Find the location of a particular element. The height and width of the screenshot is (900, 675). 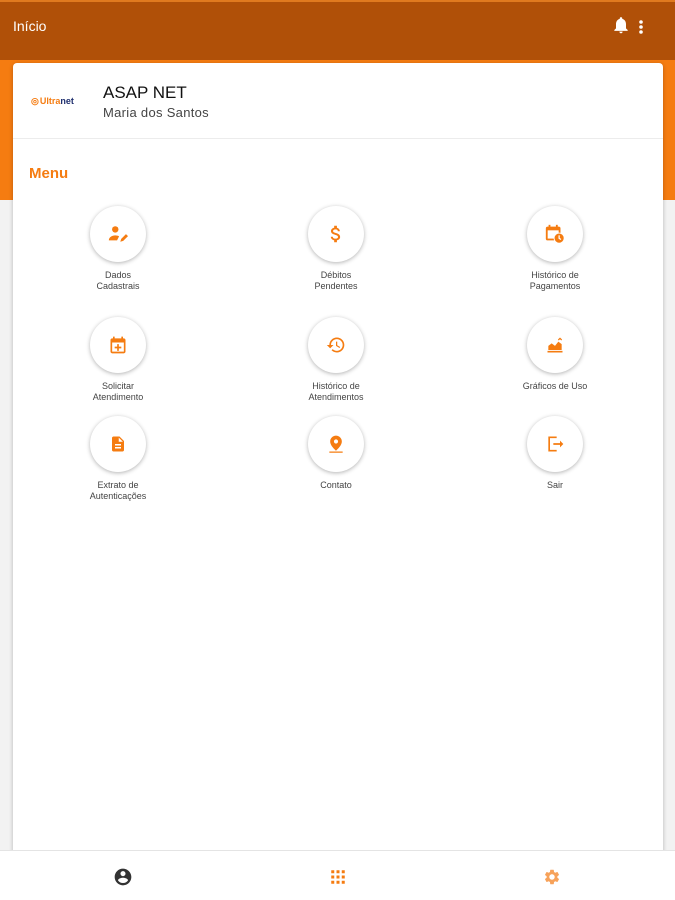

history-icon is located at coordinates (335, 345).